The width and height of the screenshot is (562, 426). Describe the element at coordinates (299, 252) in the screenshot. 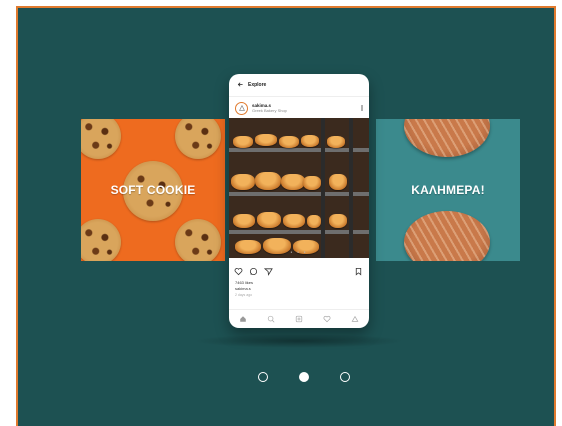

I see `post-pager-dots: ● ● ●` at that location.